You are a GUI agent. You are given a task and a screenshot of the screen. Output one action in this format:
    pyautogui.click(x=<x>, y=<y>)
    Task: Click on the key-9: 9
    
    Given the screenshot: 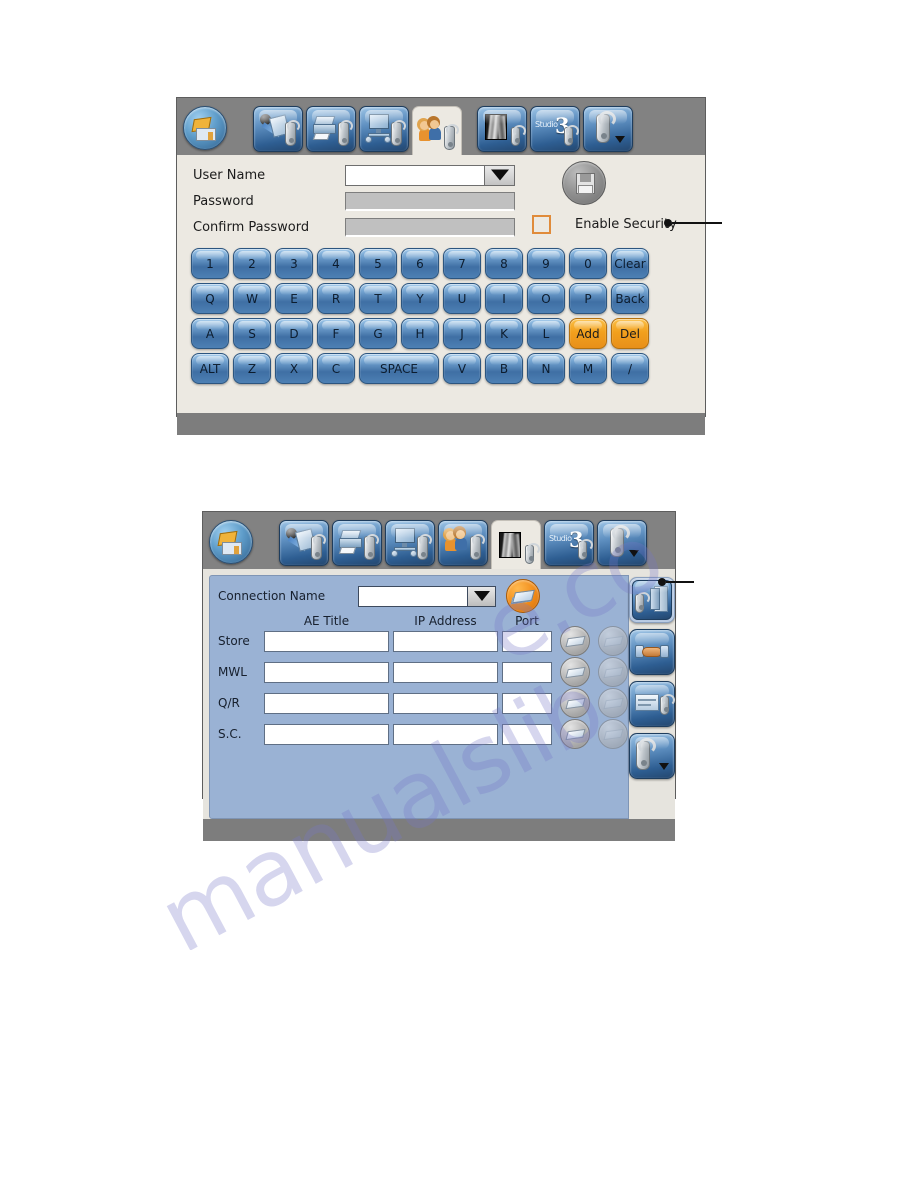 What is the action you would take?
    pyautogui.click(x=546, y=263)
    